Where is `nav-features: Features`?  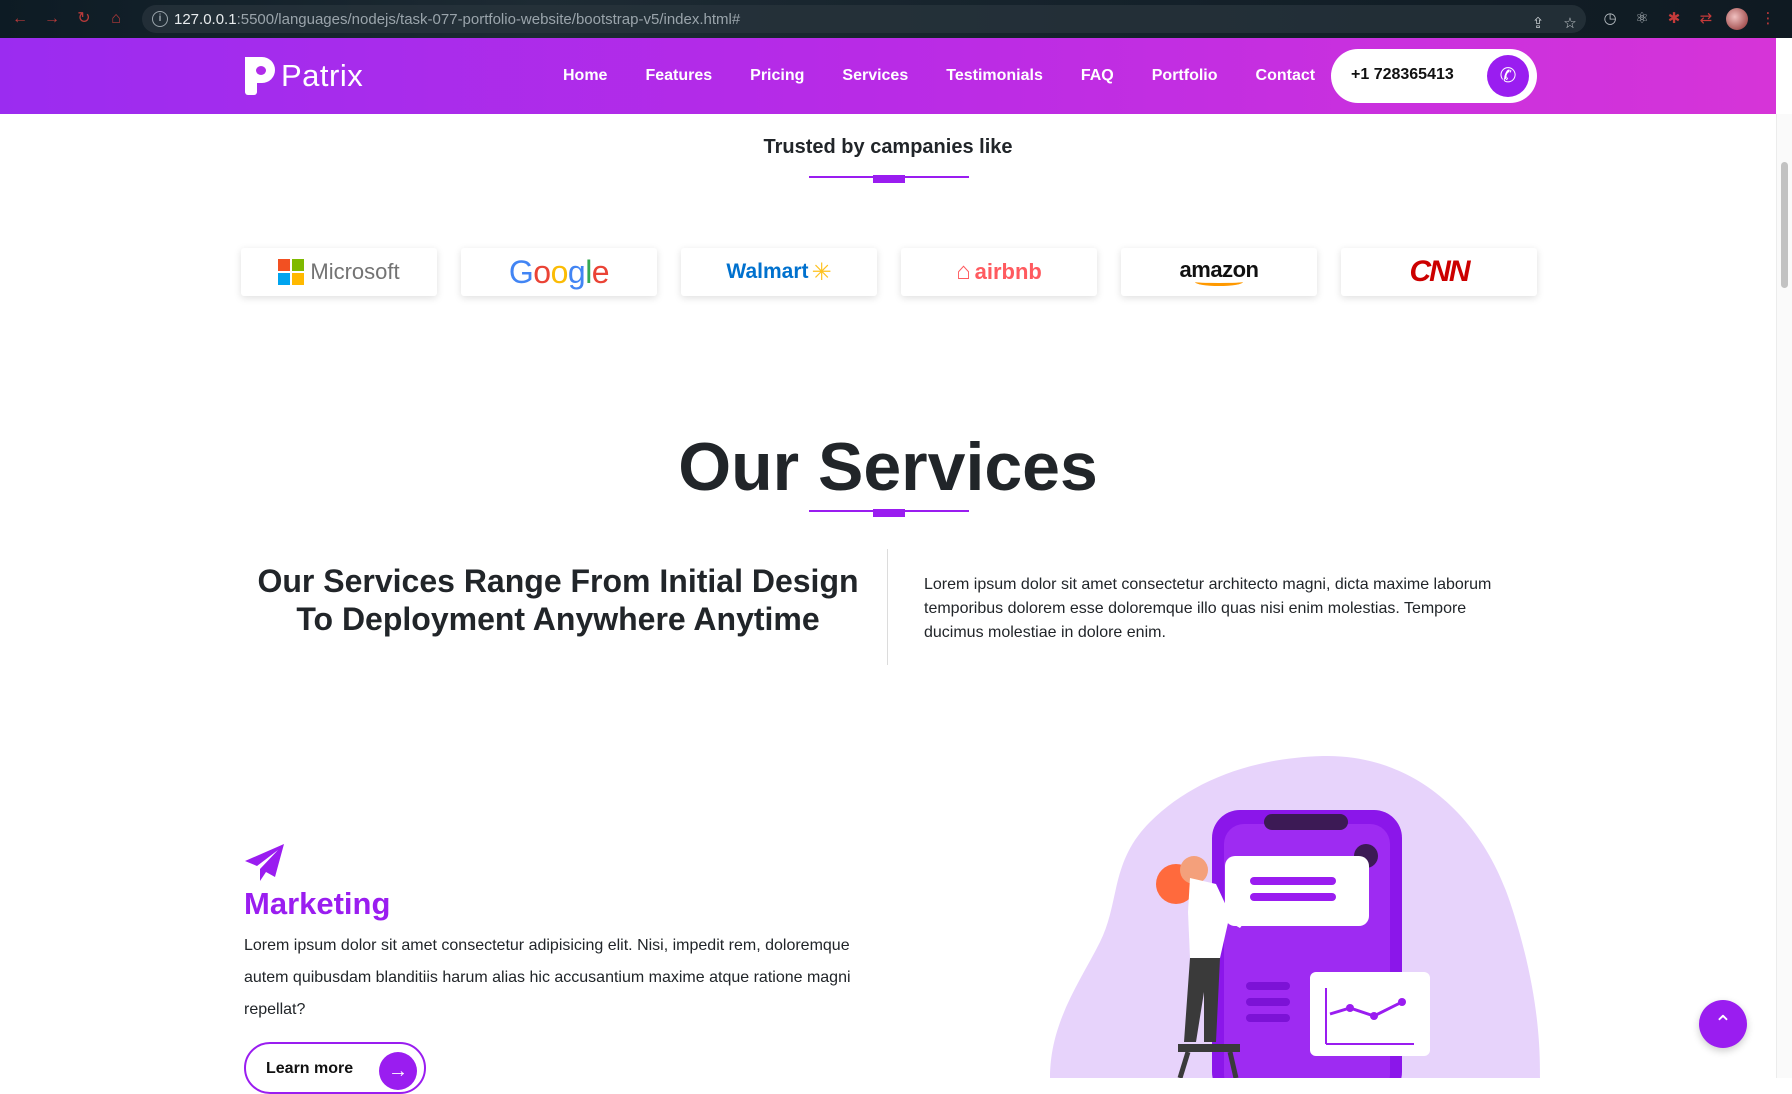 nav-features: Features is located at coordinates (678, 76).